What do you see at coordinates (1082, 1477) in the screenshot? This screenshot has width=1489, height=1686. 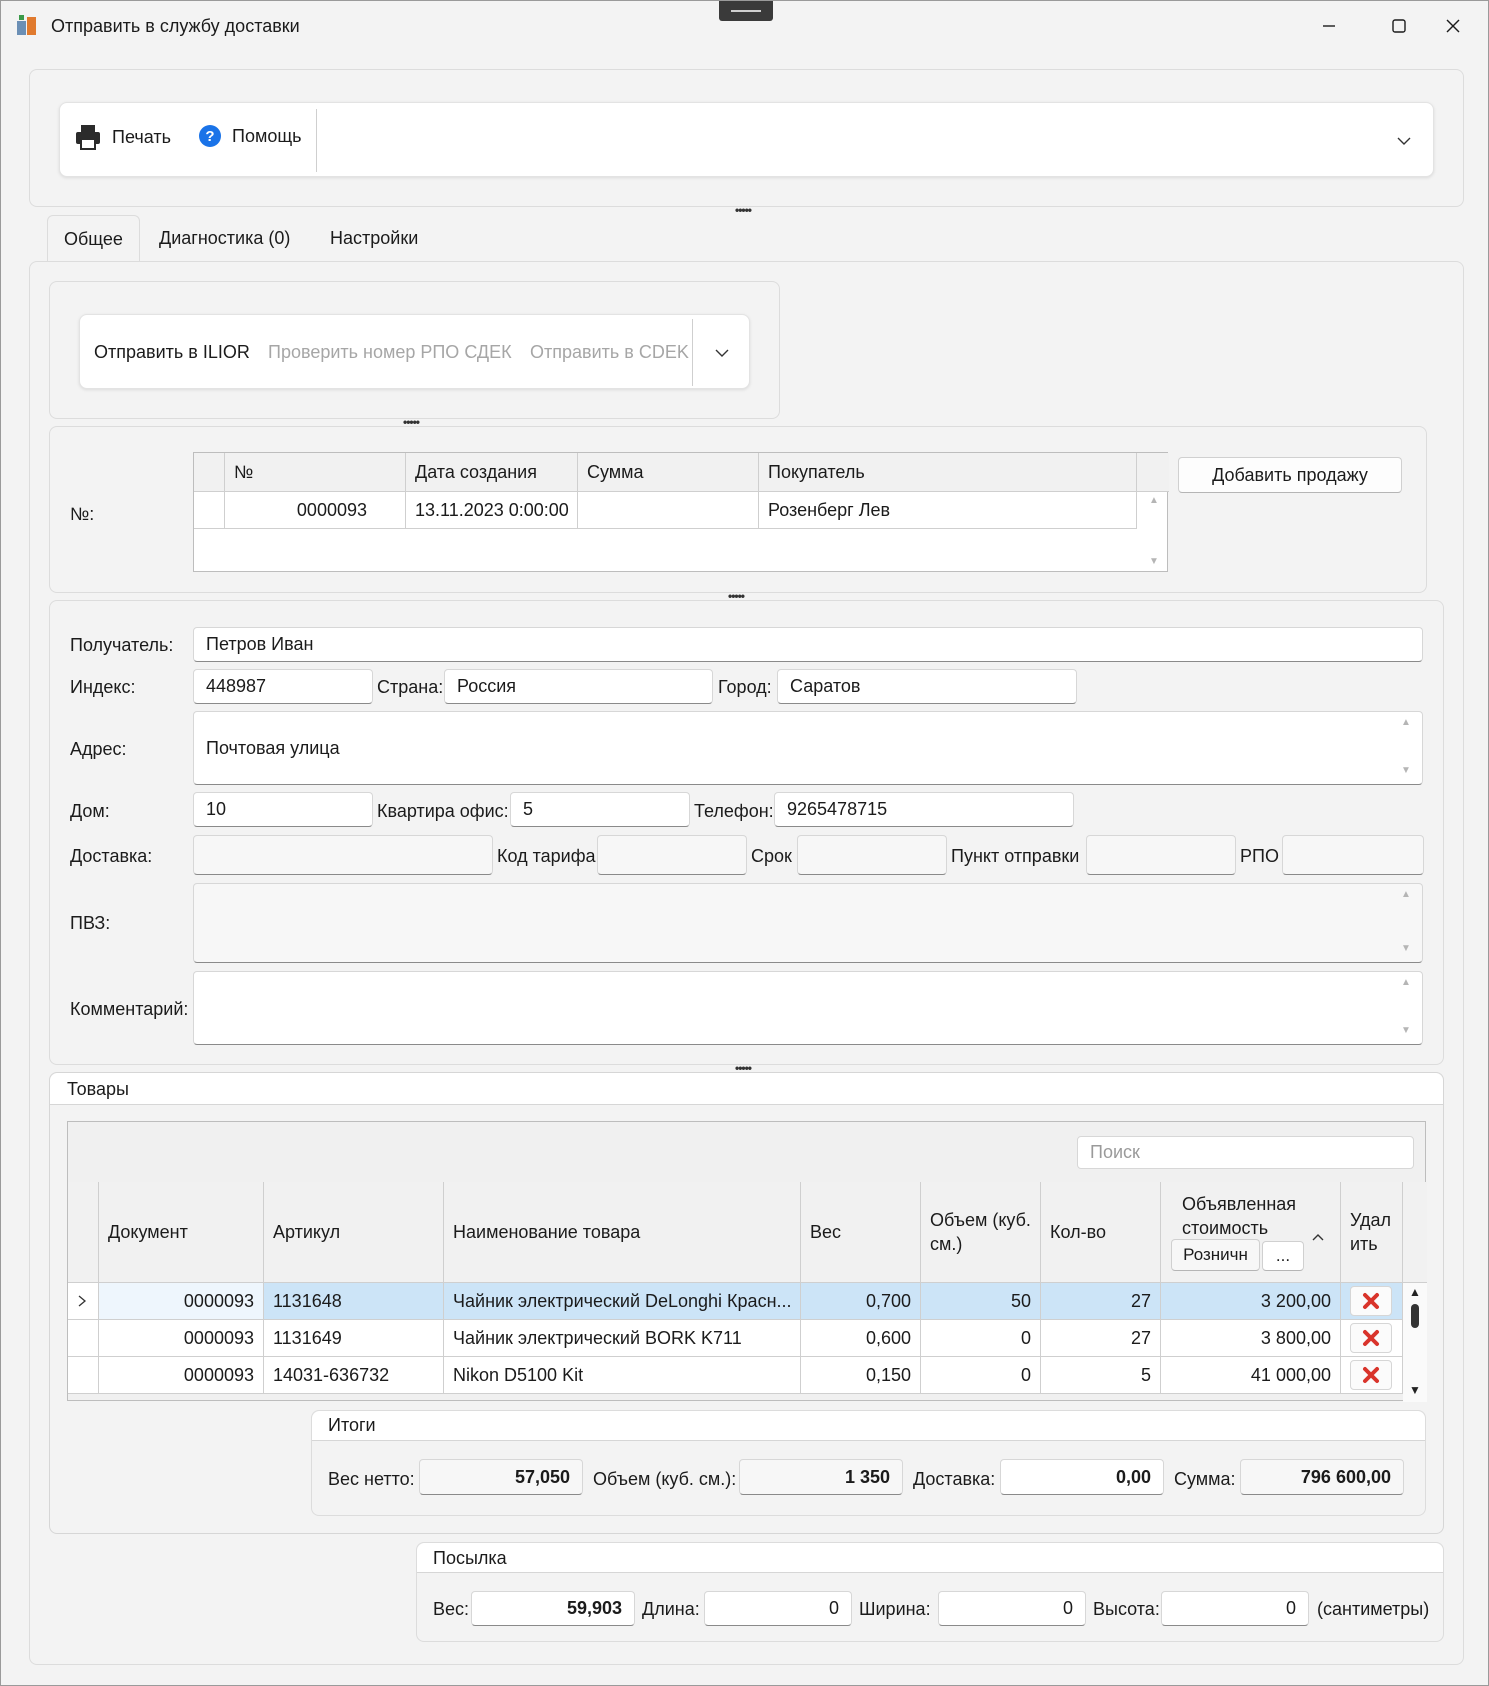 I see `delivery-cost-field: 0,00` at bounding box center [1082, 1477].